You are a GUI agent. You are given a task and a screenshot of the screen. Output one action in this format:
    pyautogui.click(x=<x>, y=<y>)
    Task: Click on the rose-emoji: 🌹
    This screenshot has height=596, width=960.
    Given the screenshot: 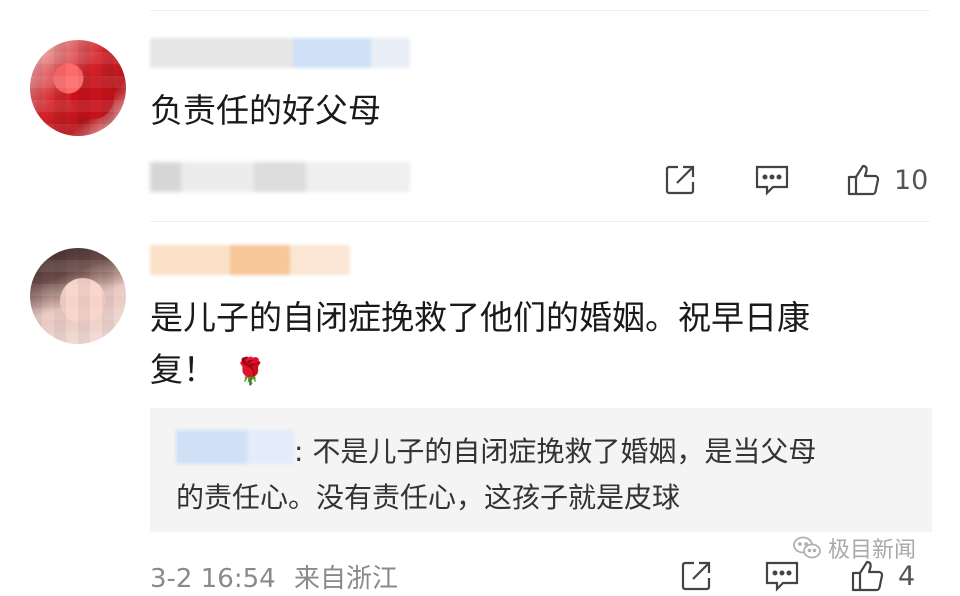 What is the action you would take?
    pyautogui.click(x=250, y=371)
    